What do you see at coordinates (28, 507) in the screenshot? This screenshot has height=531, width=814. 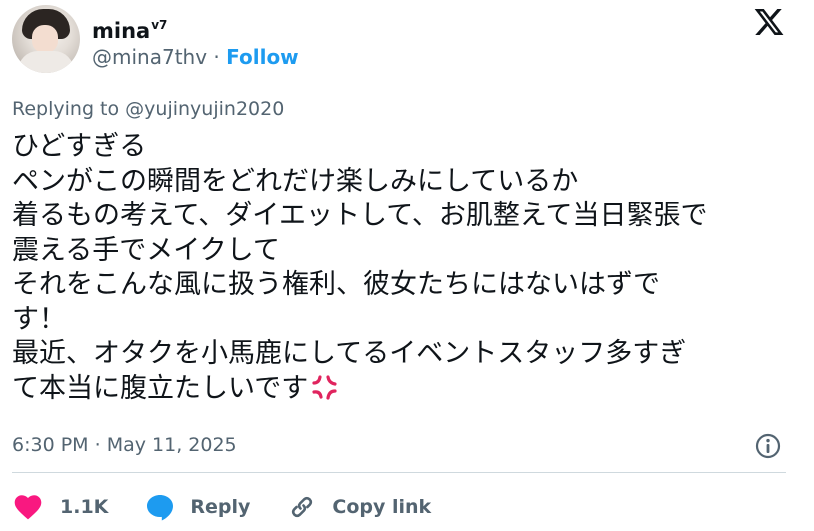 I see `heart-icon` at bounding box center [28, 507].